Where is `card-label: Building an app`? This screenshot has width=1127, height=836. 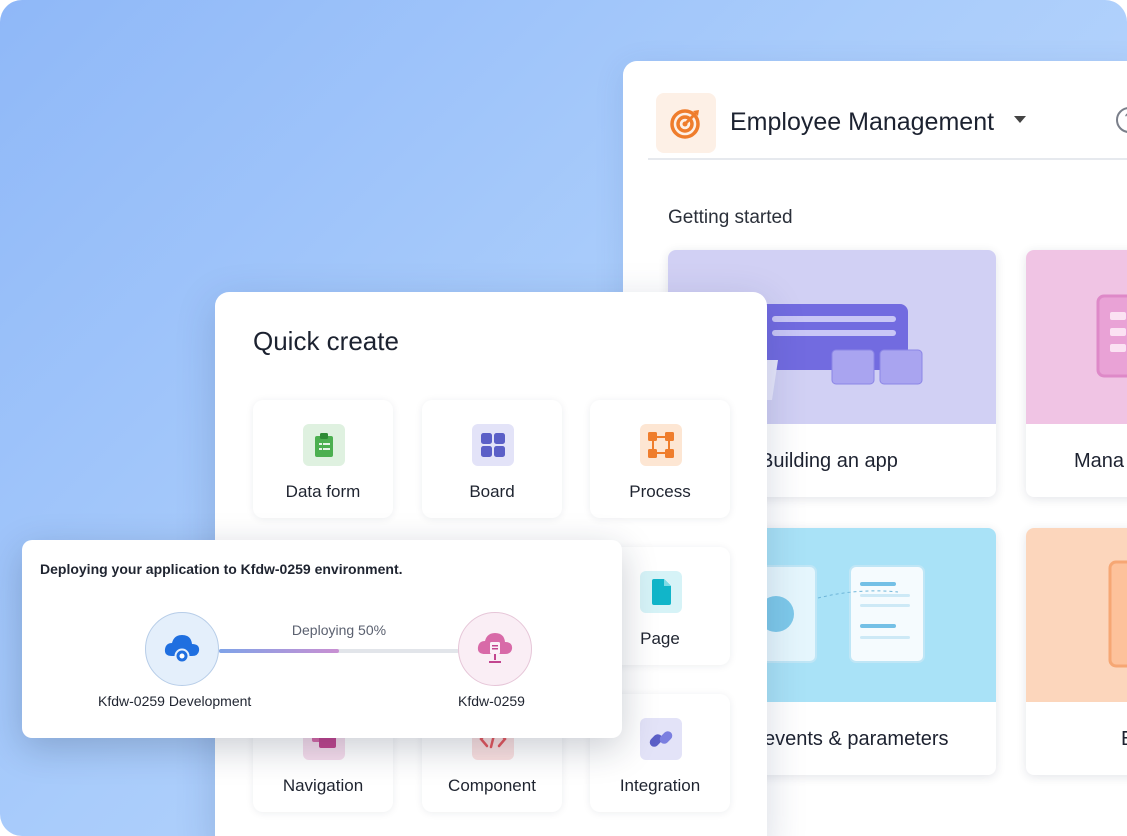 card-label: Building an app is located at coordinates (829, 461).